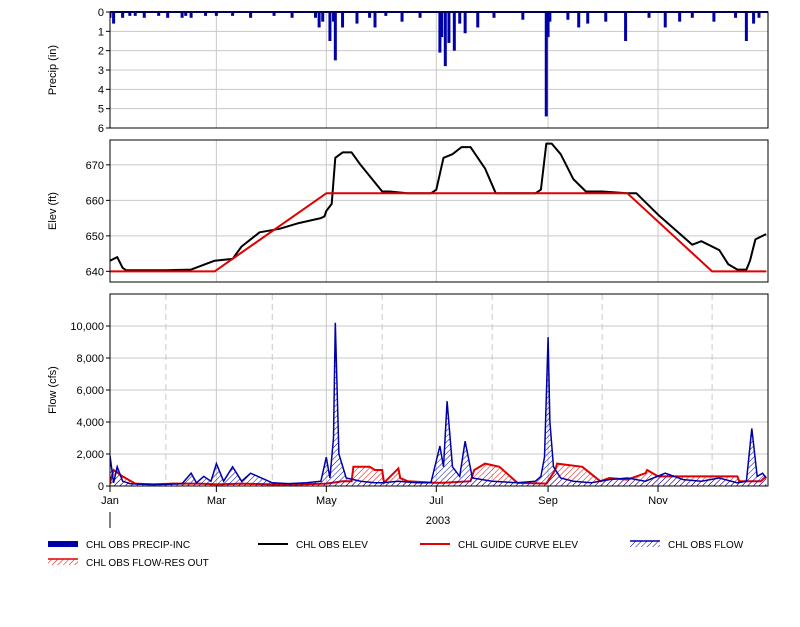 Image resolution: width=800 pixels, height=627 pixels. Describe the element at coordinates (332, 545) in the screenshot. I see `legend-label: CHL OBS ELEV` at that location.